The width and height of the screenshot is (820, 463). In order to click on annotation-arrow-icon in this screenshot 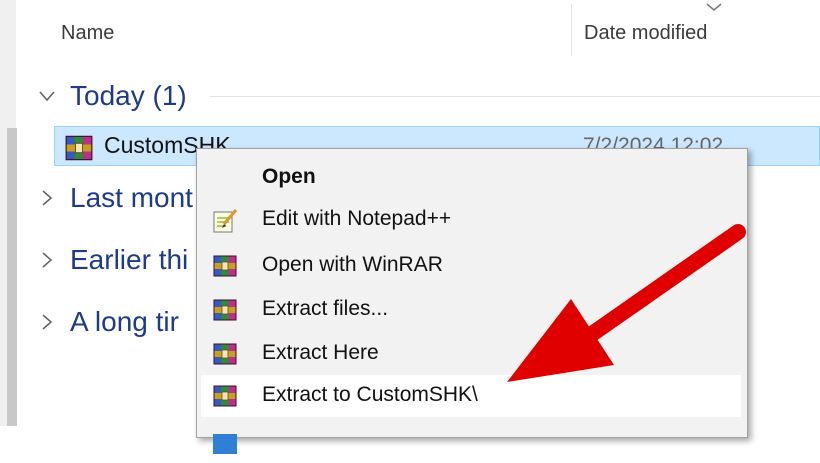, I will do `click(626, 303)`.